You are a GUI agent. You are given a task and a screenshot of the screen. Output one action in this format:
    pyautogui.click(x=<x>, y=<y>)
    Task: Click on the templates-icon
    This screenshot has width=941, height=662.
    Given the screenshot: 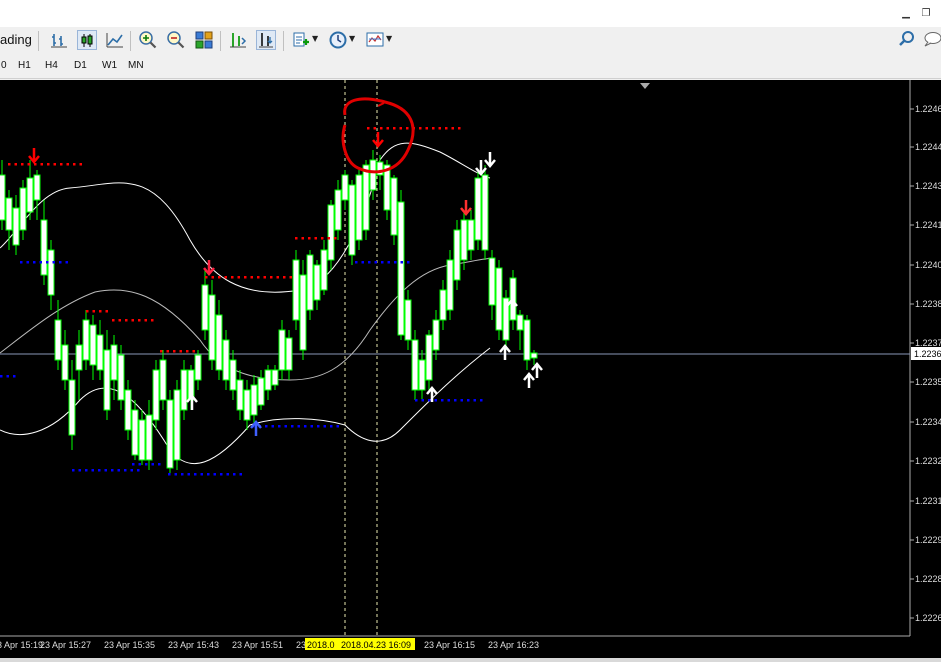 What is the action you would take?
    pyautogui.click(x=375, y=40)
    